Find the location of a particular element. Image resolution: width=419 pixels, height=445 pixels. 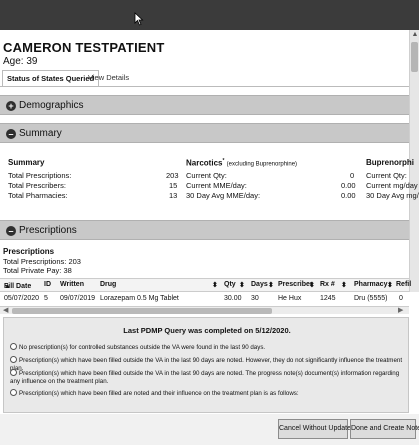

column-header-pharmacy: Pharmacy is located at coordinates (370, 284).